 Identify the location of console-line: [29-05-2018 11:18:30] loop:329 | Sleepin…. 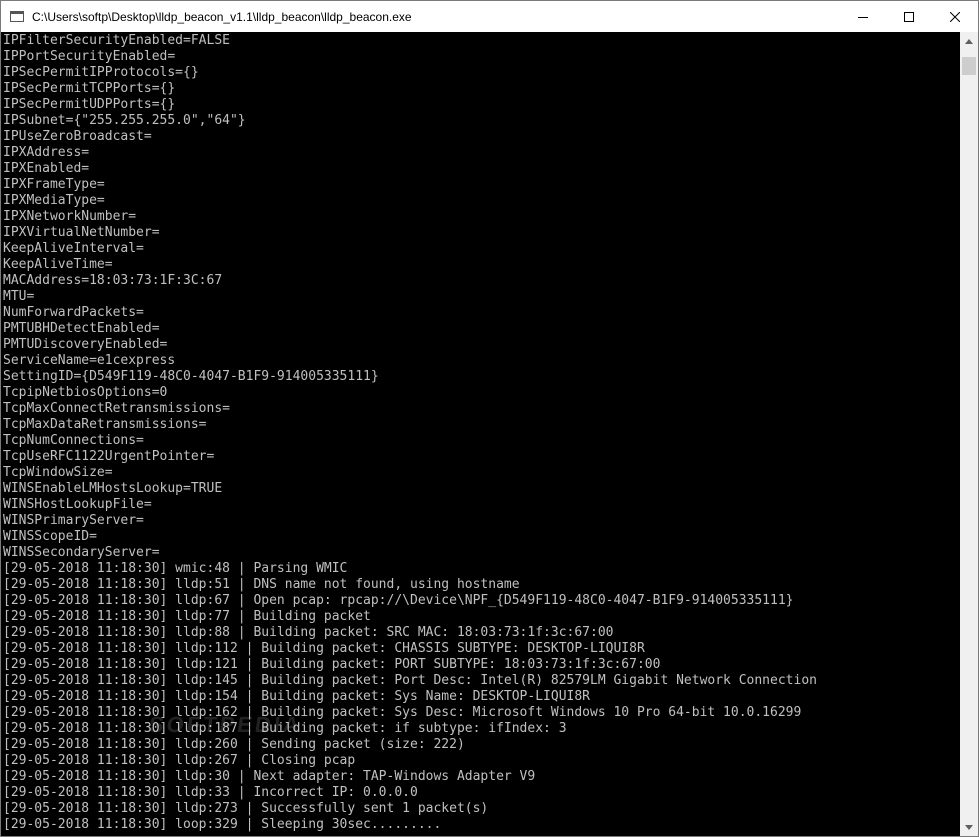
(222, 824).